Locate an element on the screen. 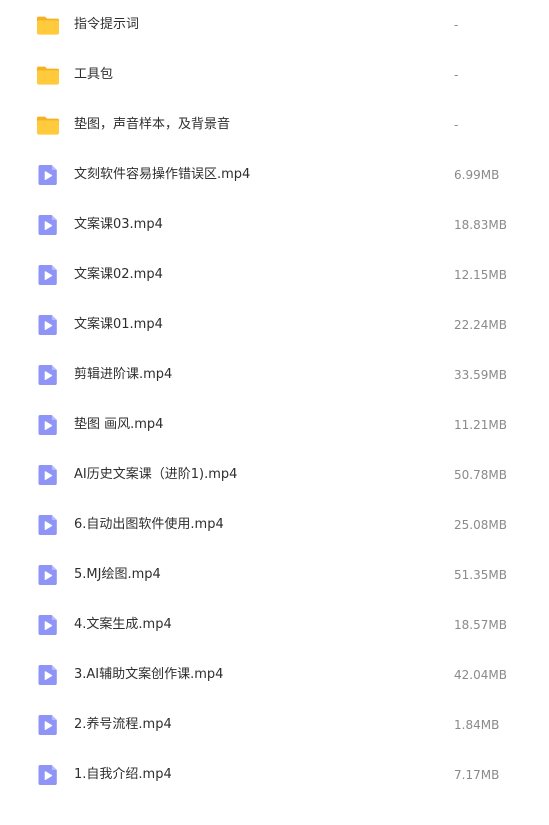 This screenshot has width=549, height=825. file-size: 51.35MB is located at coordinates (480, 575).